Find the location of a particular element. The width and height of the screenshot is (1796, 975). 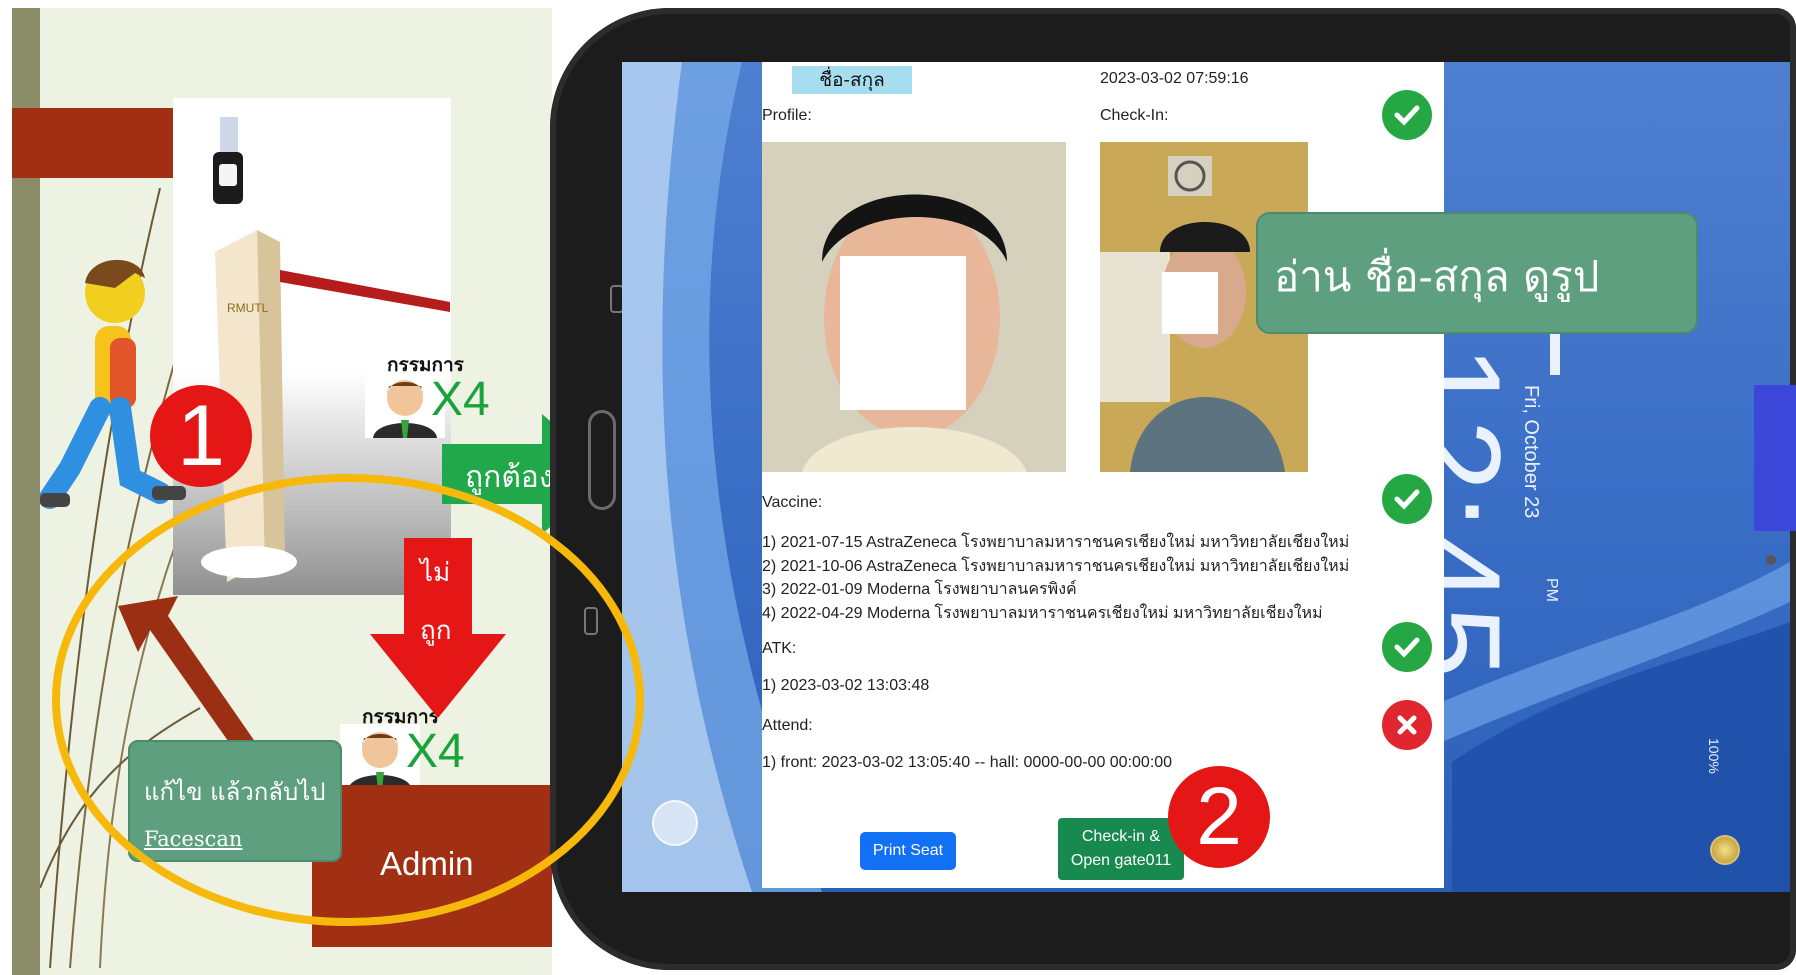

profile-photo is located at coordinates (914, 307).